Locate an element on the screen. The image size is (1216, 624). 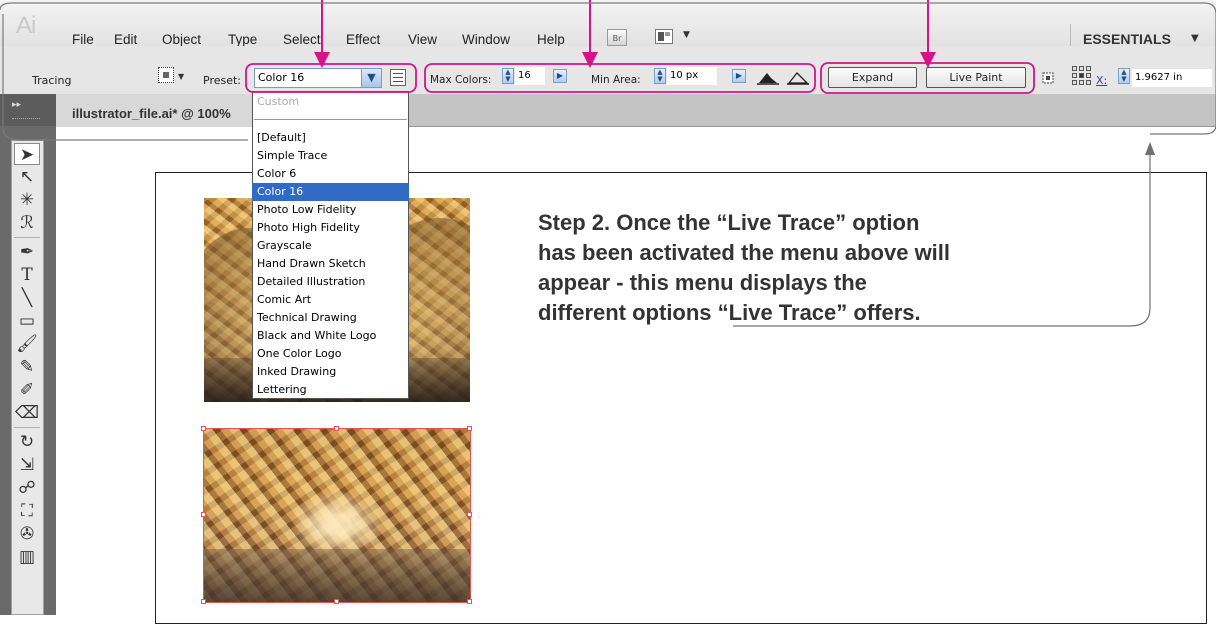
preset-option-detailed-illustration: Detailed Illustration is located at coordinates (330, 282).